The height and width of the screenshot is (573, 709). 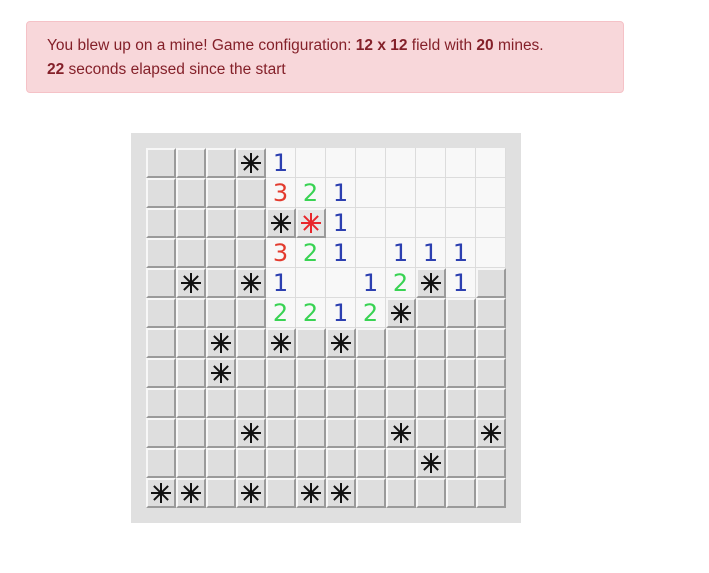 I want to click on board-cell-number: 2, so click(x=401, y=283).